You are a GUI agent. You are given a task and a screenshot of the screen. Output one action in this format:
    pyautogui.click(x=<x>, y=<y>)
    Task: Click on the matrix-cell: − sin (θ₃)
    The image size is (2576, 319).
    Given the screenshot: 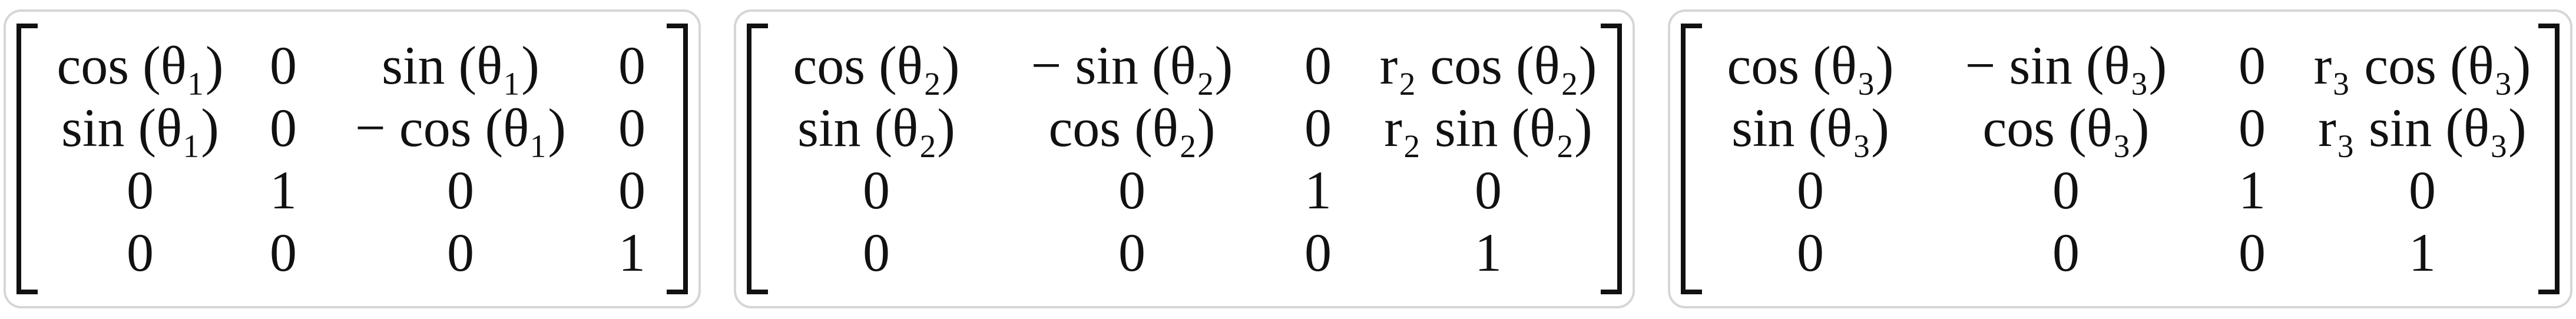 What is the action you would take?
    pyautogui.click(x=2066, y=65)
    